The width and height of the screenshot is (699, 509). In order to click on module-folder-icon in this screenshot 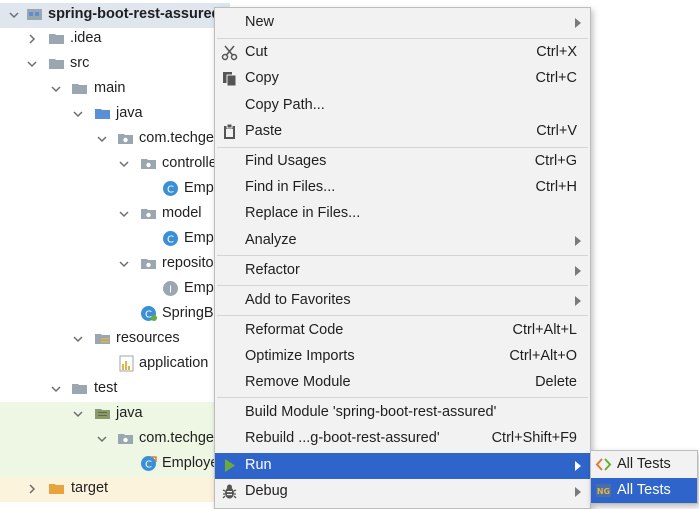, I will do `click(34, 14)`.